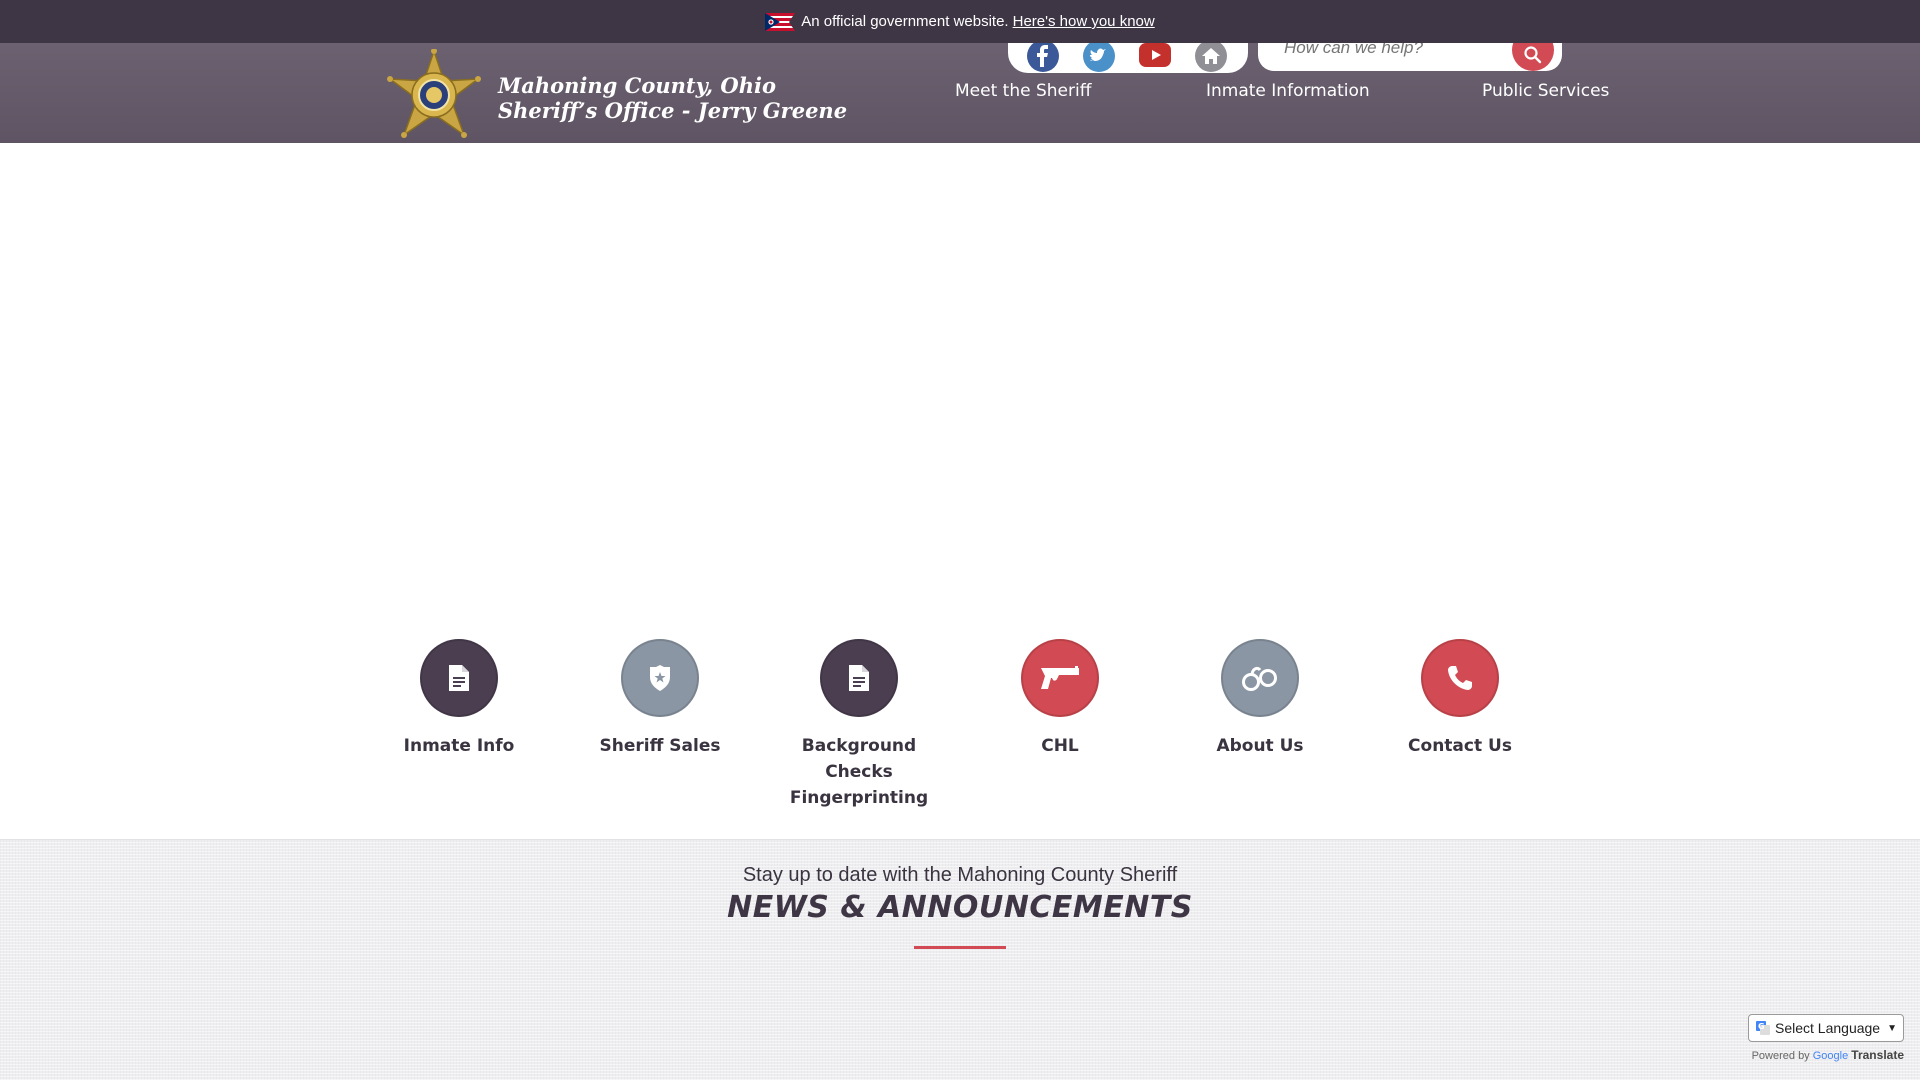  I want to click on svg-text: G, so click(1761, 1026).